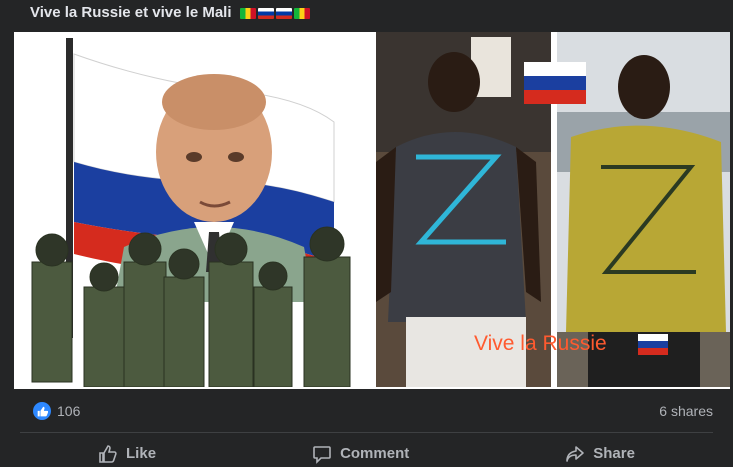  Describe the element at coordinates (322, 454) in the screenshot. I see `comment-icon` at that location.